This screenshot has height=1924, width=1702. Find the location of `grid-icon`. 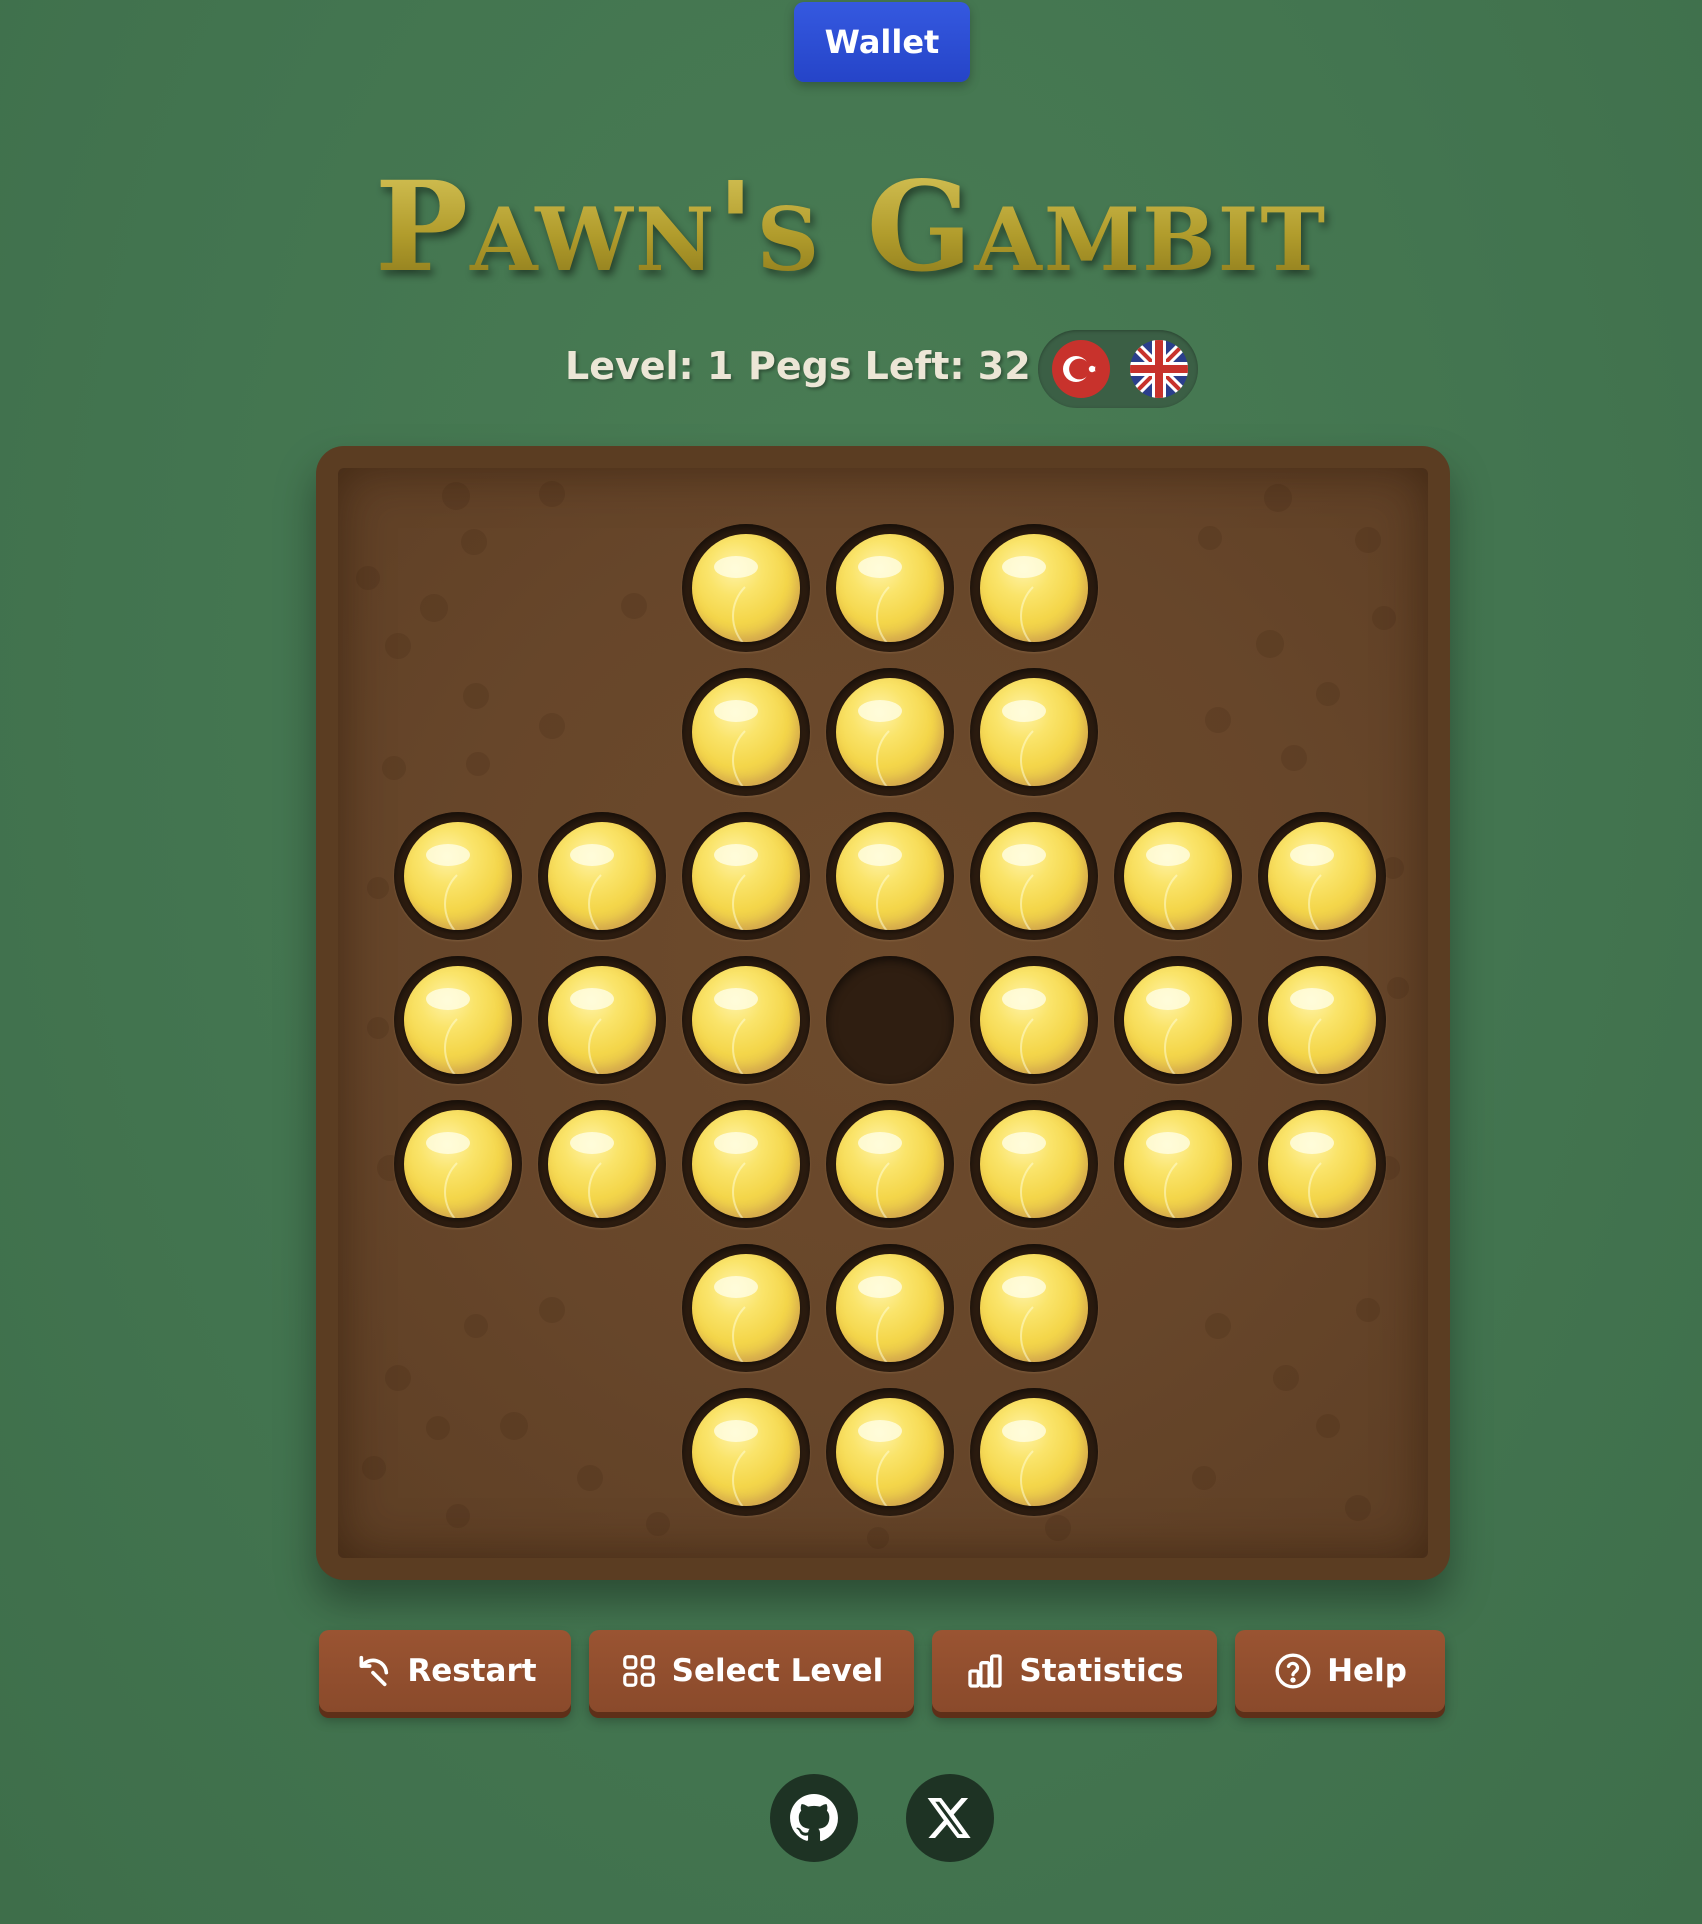

grid-icon is located at coordinates (638, 1671).